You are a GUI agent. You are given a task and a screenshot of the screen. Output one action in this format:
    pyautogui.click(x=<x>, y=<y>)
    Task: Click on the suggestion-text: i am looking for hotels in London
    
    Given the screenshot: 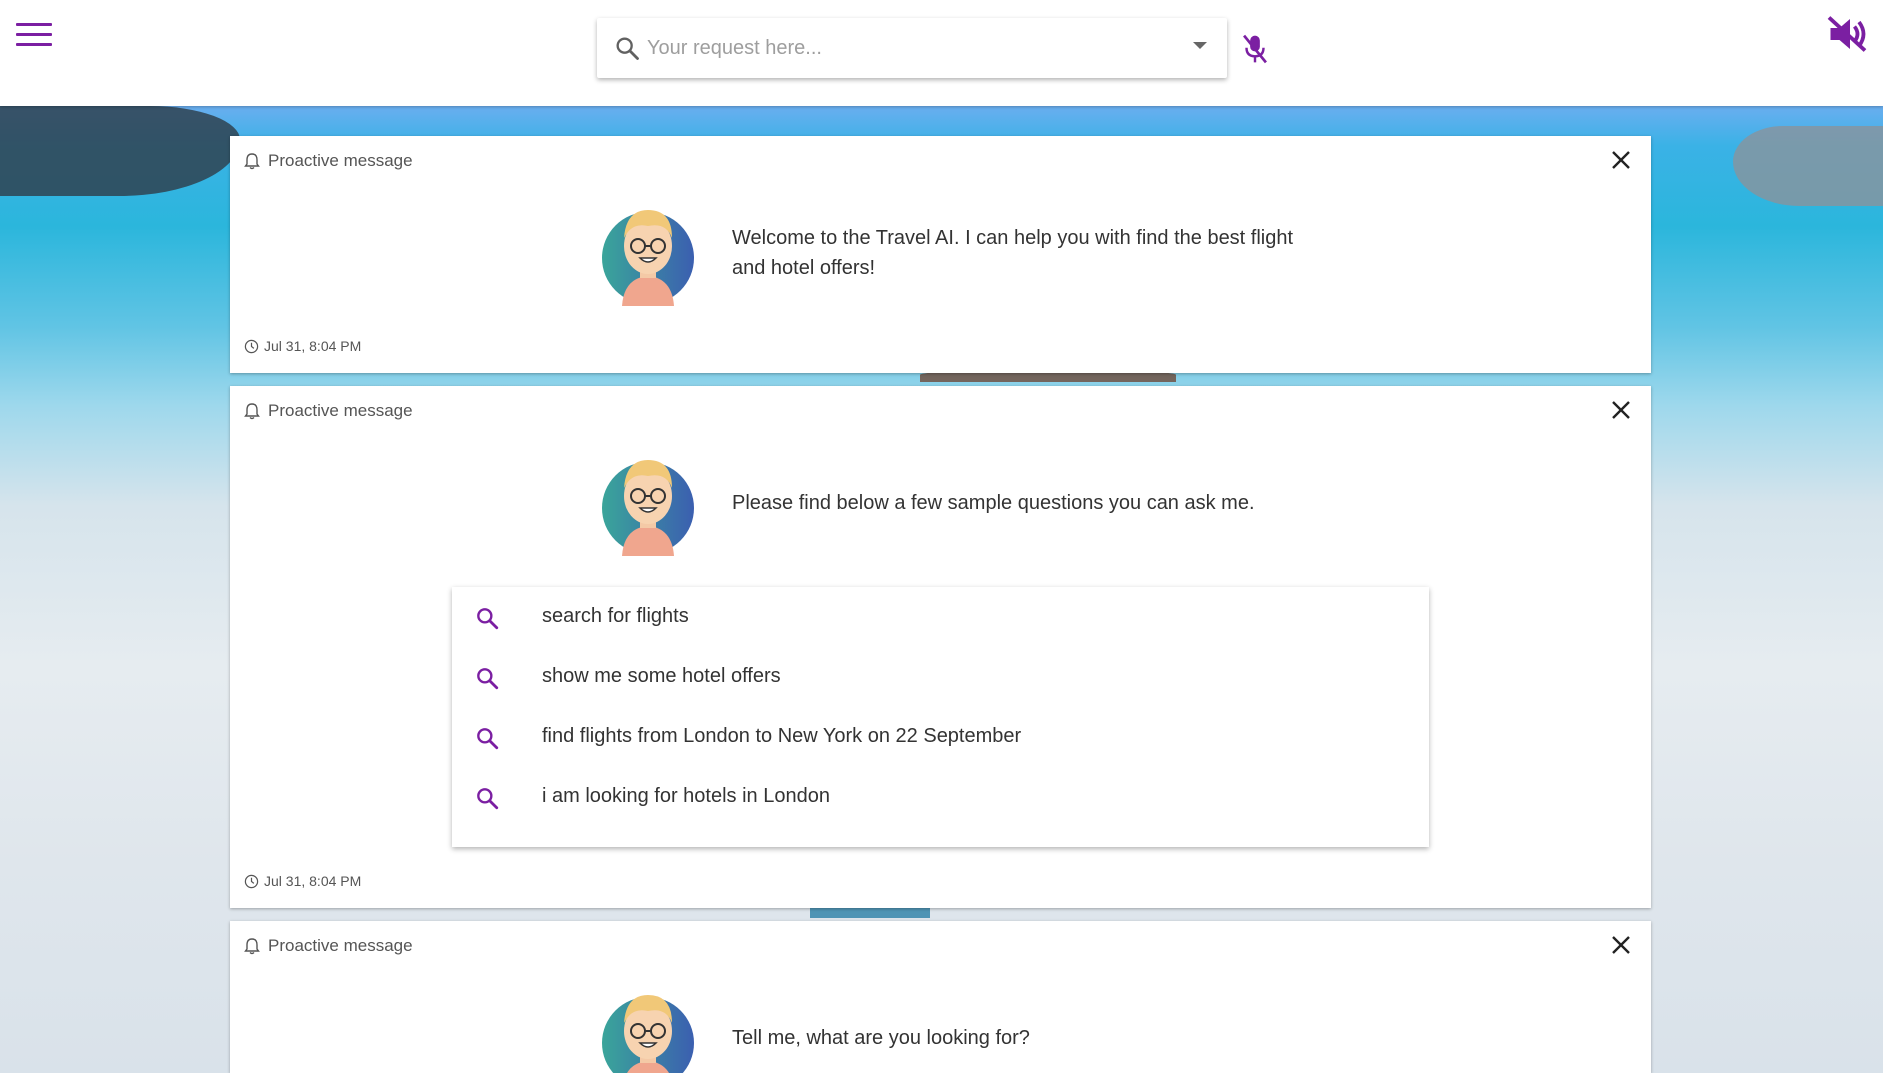 What is the action you would take?
    pyautogui.click(x=686, y=796)
    